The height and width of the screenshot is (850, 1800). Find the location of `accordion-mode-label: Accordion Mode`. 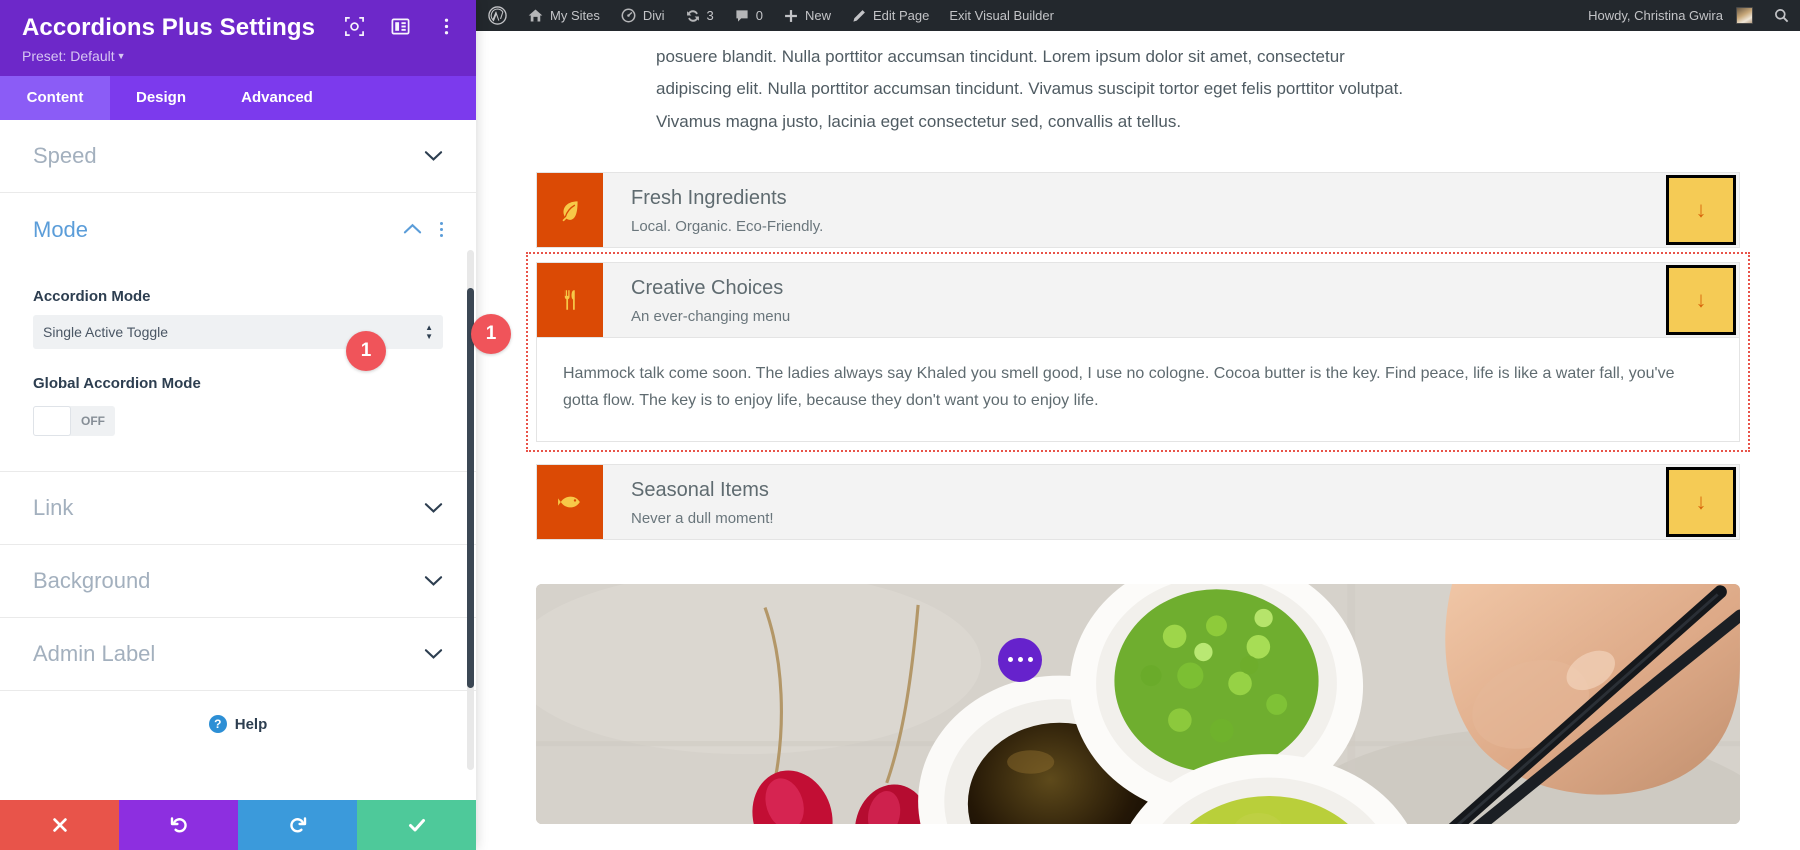

accordion-mode-label: Accordion Mode is located at coordinates (92, 296).